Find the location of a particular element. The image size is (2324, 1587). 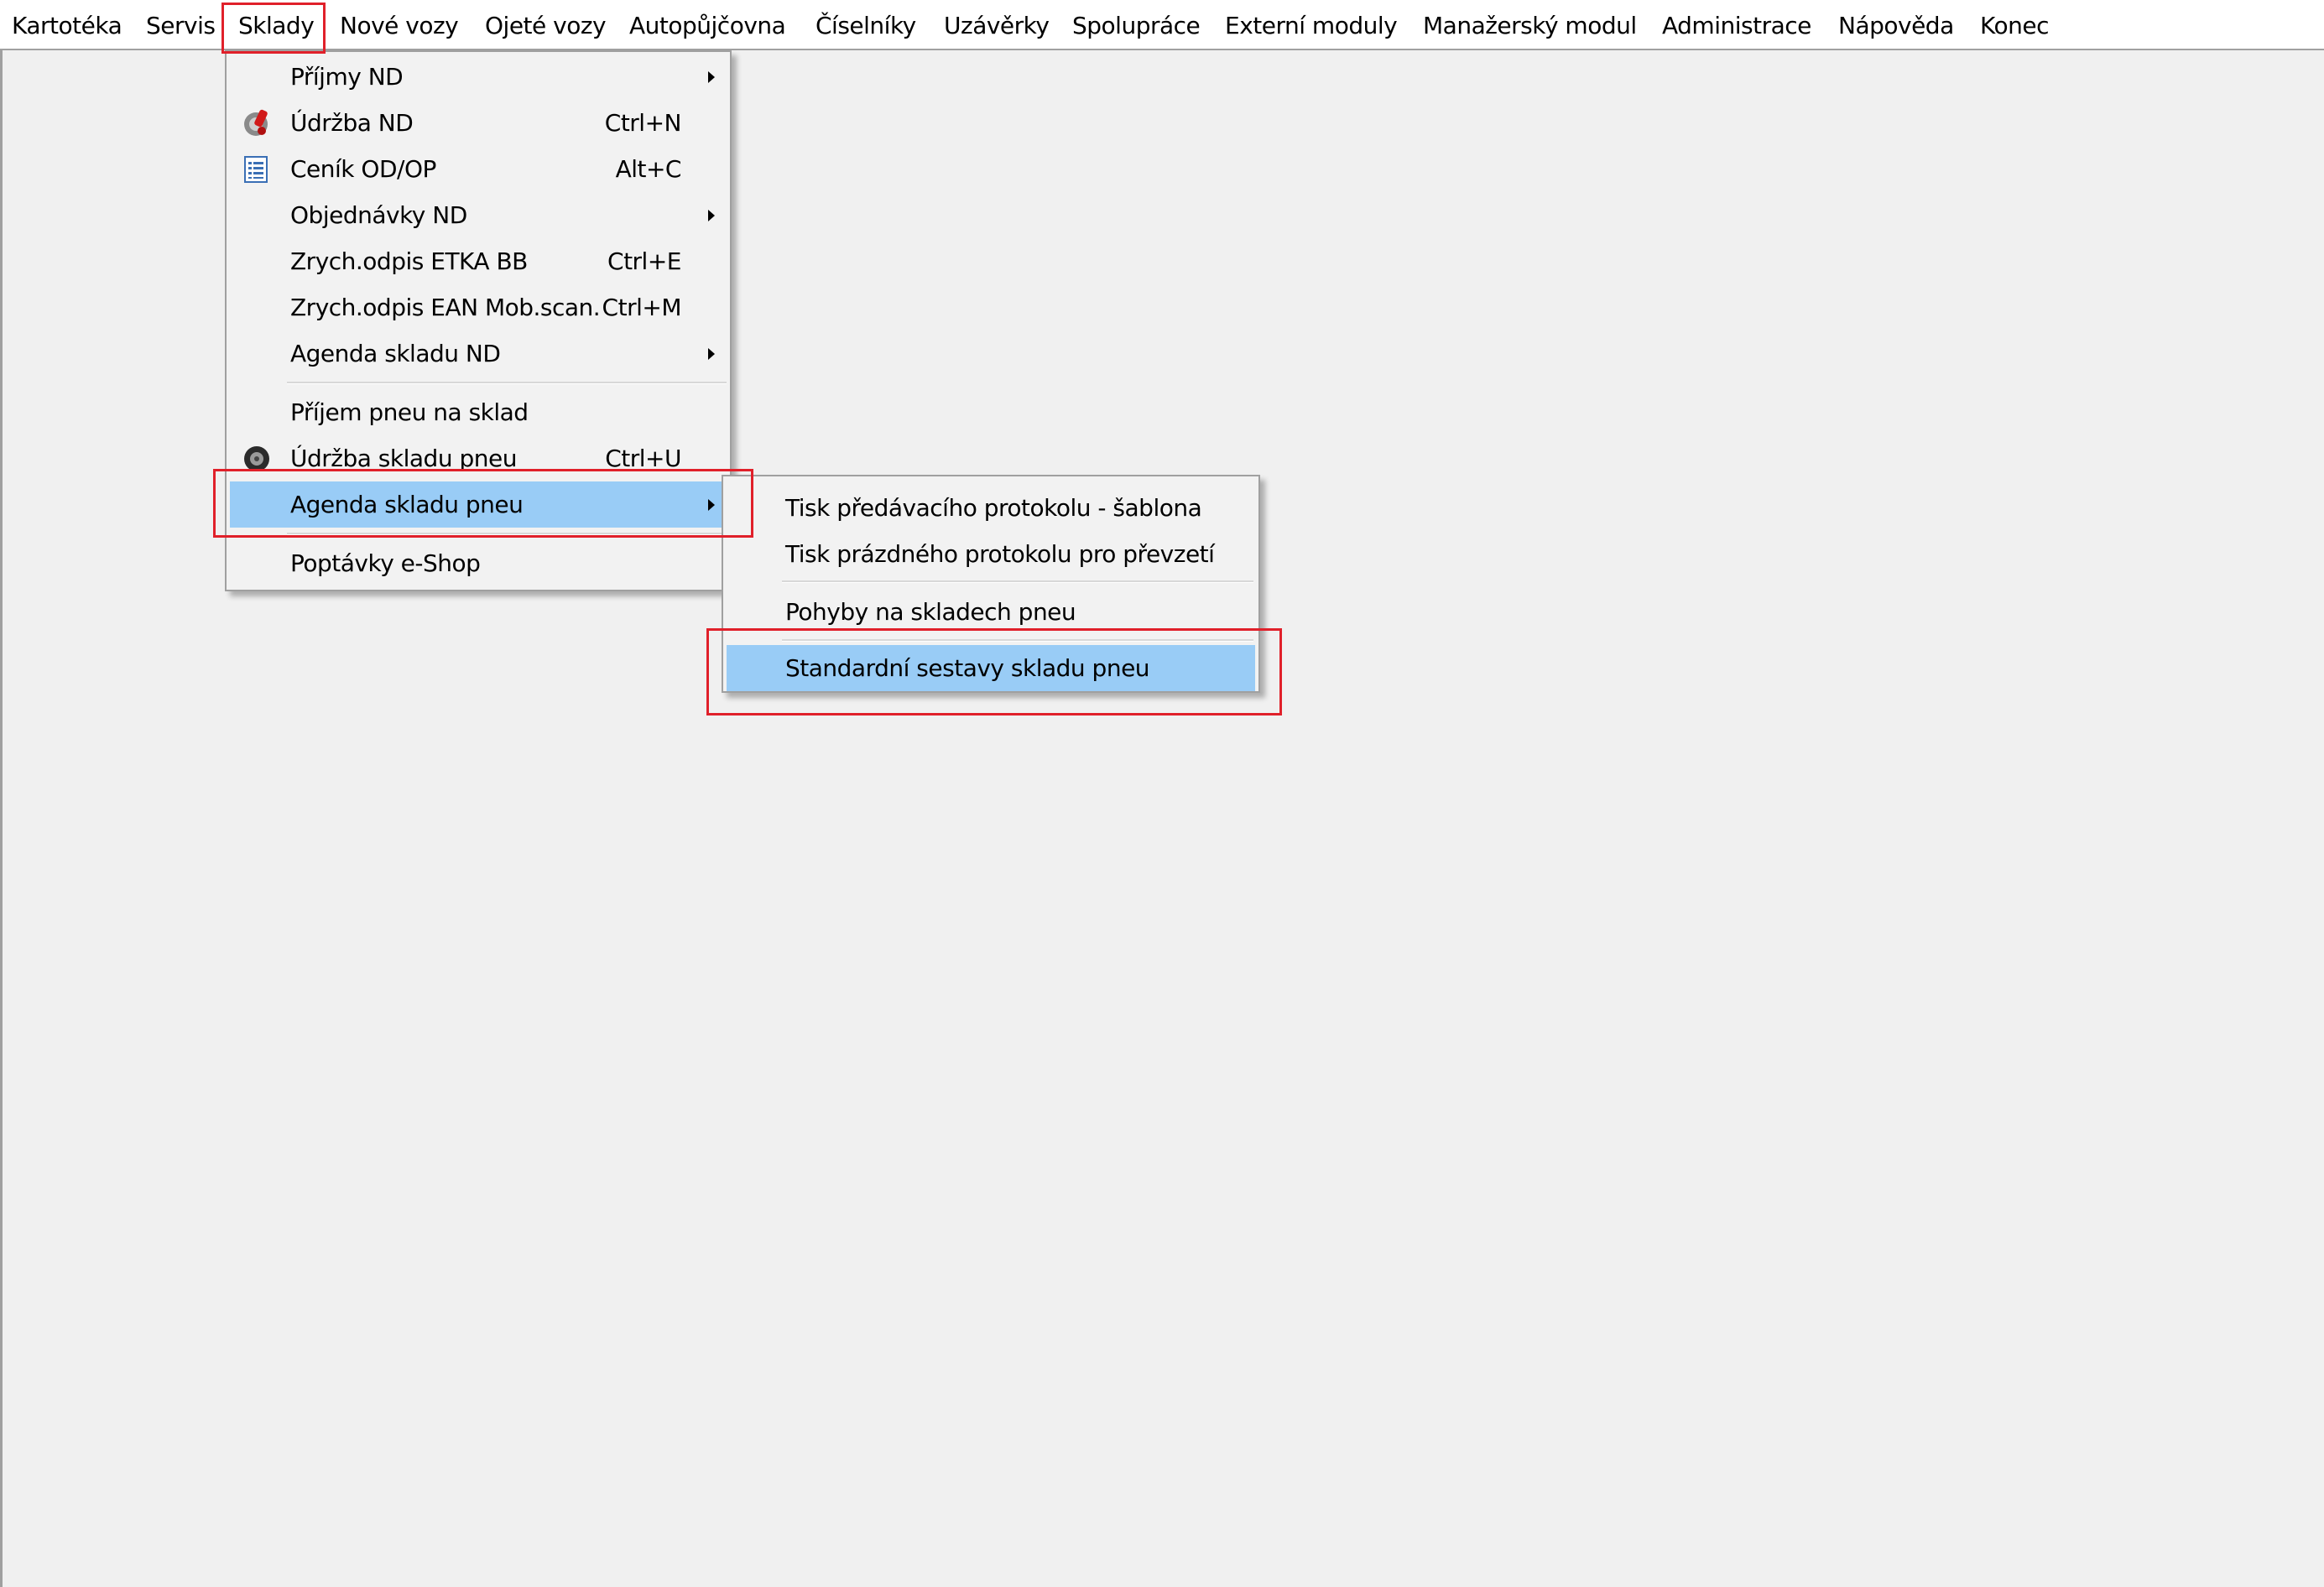

menu-item-label: Ceník OD/OP is located at coordinates (363, 169).